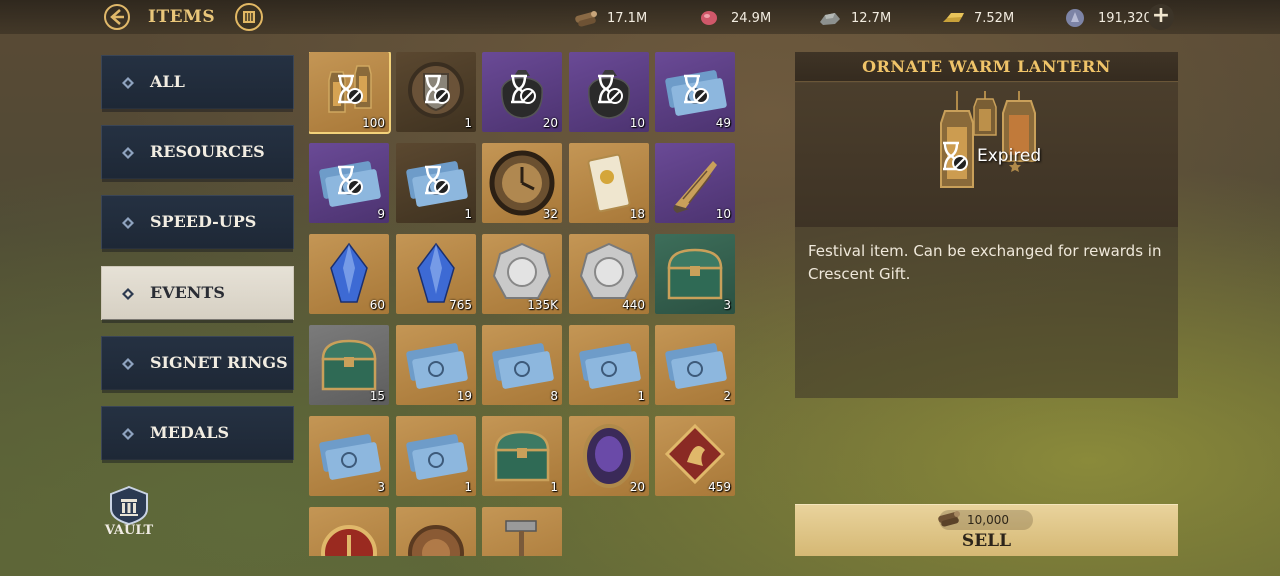 Image resolution: width=1280 pixels, height=576 pixels. What do you see at coordinates (167, 81) in the screenshot?
I see `tab-label: ALL` at bounding box center [167, 81].